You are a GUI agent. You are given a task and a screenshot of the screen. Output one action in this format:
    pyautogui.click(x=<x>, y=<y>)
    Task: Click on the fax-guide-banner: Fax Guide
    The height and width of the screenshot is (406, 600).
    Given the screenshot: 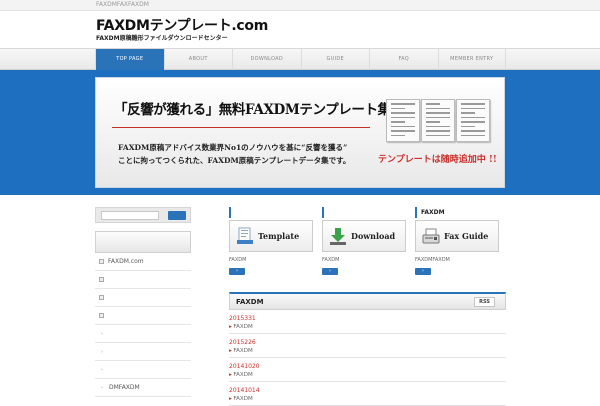 What is the action you would take?
    pyautogui.click(x=457, y=236)
    